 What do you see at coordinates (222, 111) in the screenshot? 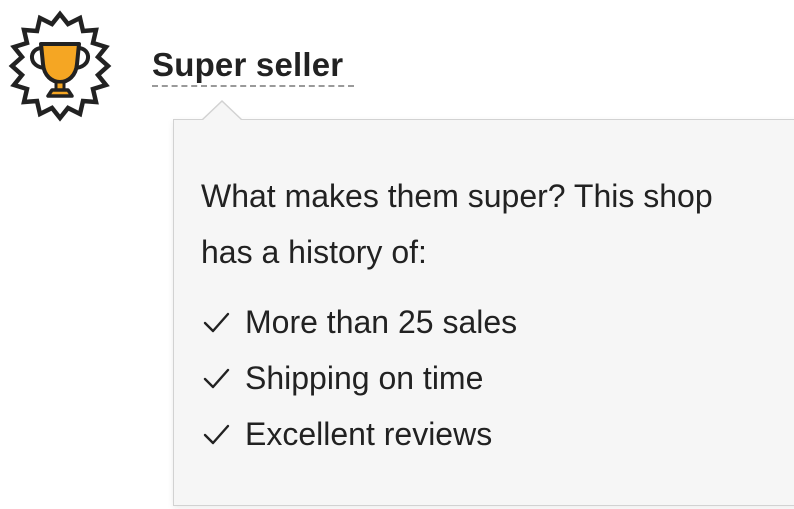
I see `popover-arrow-fill` at bounding box center [222, 111].